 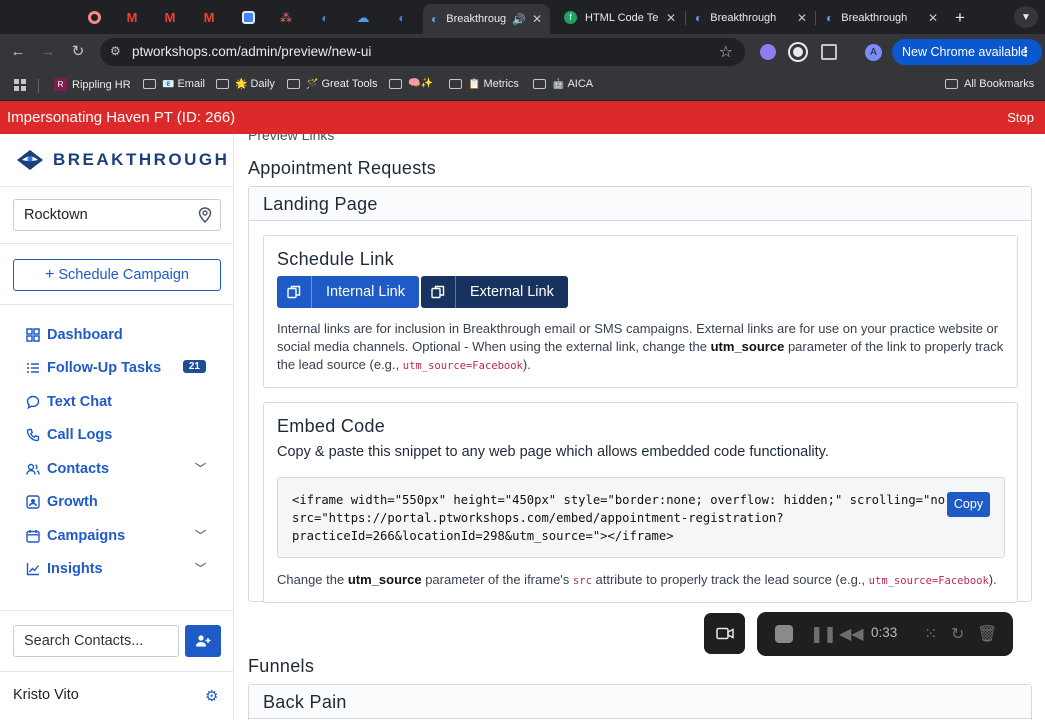 What do you see at coordinates (281, 666) in the screenshot?
I see `funnels-heading: Funnels` at bounding box center [281, 666].